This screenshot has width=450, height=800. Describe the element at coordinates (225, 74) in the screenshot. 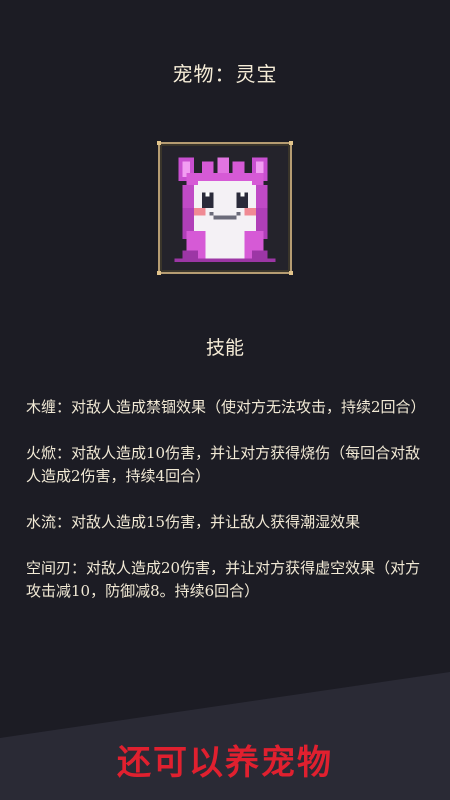

I see `pet-title: 宠物：灵宝` at that location.